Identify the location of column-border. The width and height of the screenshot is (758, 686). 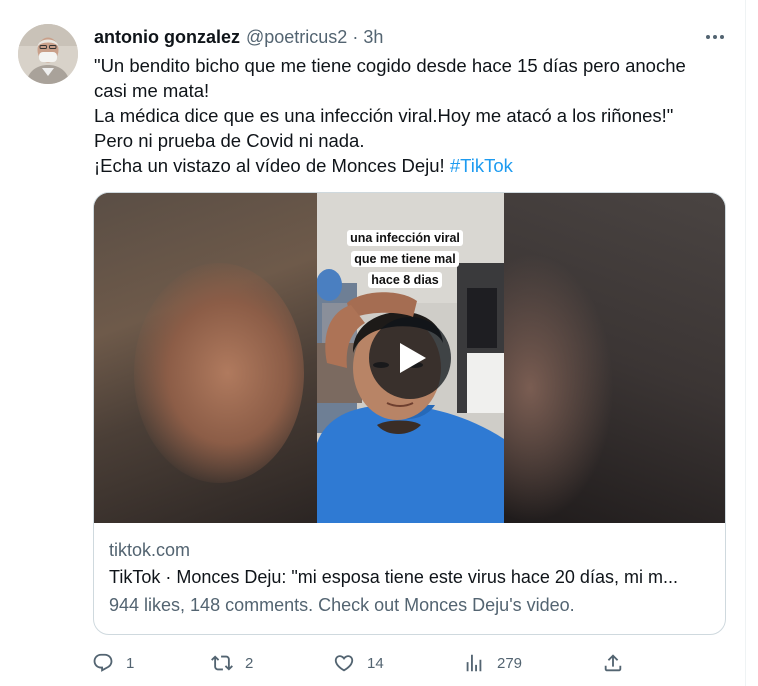
(745, 343).